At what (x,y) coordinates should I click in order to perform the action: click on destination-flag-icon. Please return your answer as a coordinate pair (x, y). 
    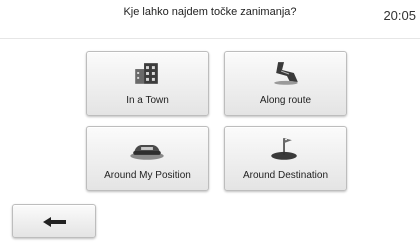
    Looking at the image, I should click on (284, 149).